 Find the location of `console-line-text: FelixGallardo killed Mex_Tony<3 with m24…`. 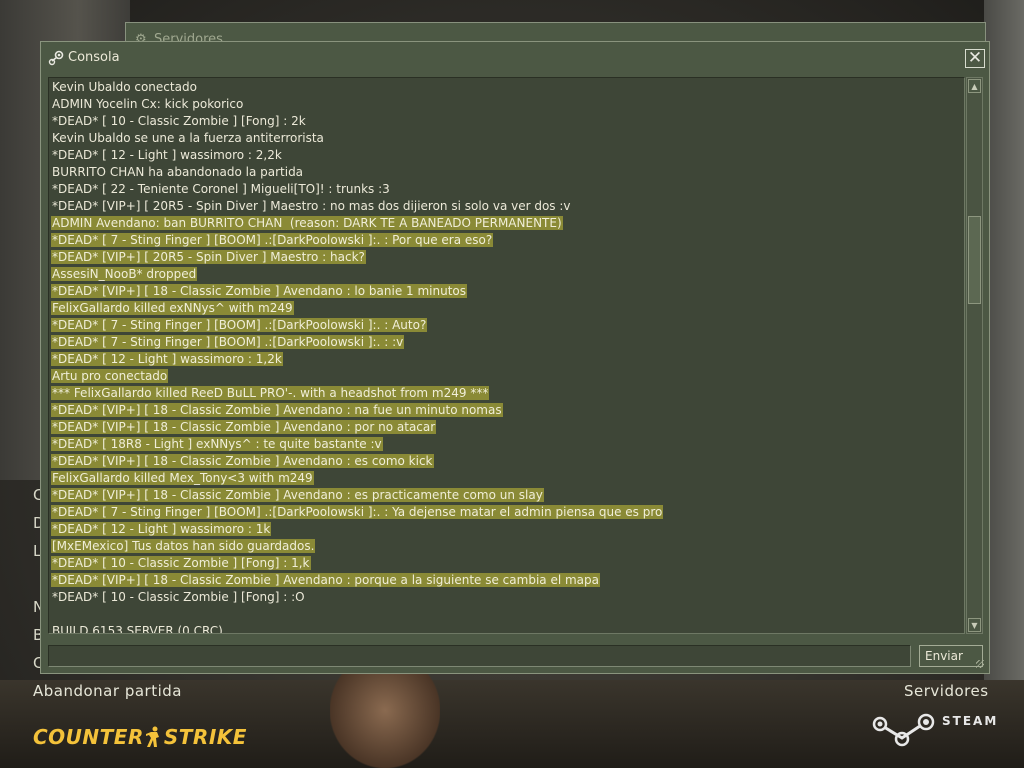

console-line-text: FelixGallardo killed Mex_Tony<3 with m24… is located at coordinates (182, 478).